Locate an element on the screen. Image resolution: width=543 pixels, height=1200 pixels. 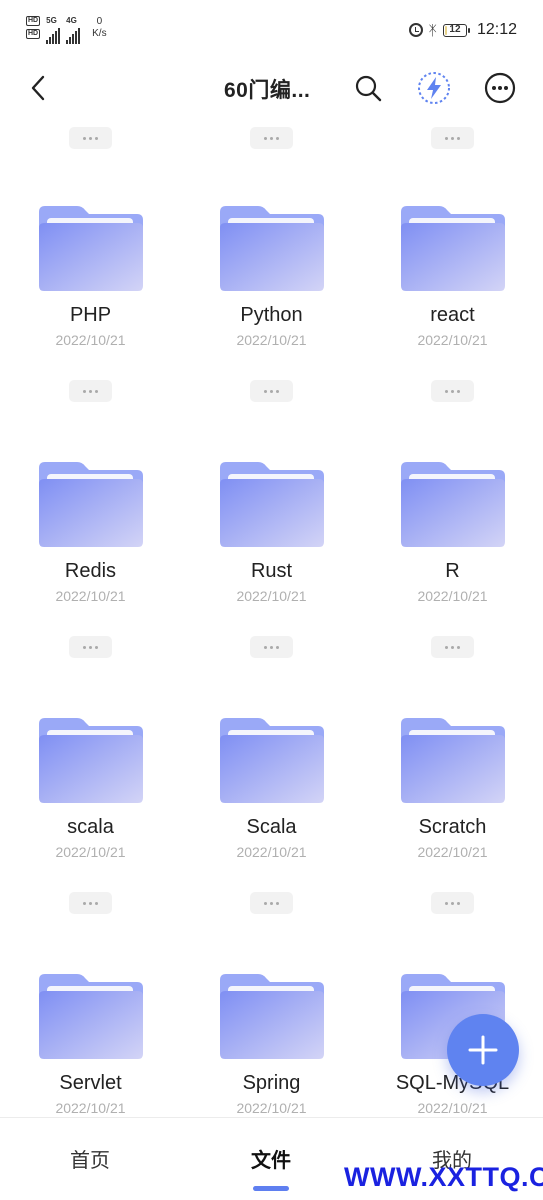
back-button is located at coordinates (38, 88).